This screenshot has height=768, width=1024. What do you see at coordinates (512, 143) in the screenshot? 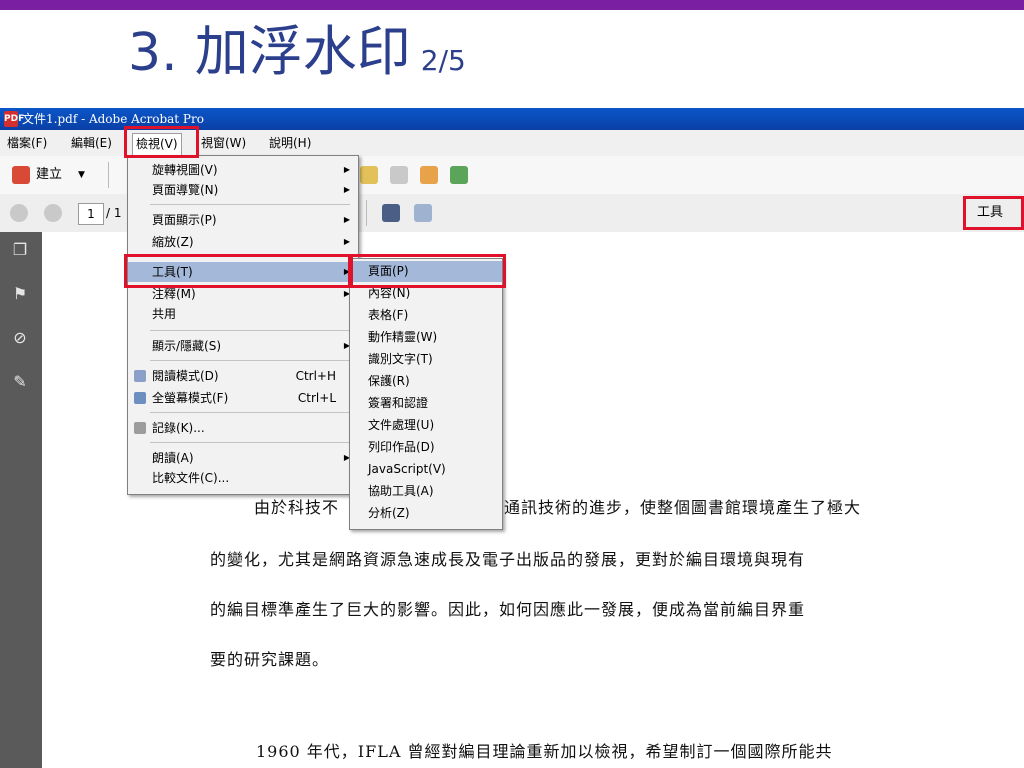
I see `menu-bar: 檔案(F) 編輯(E) 檢視(V) 視窗(W) 說明(H)` at bounding box center [512, 143].